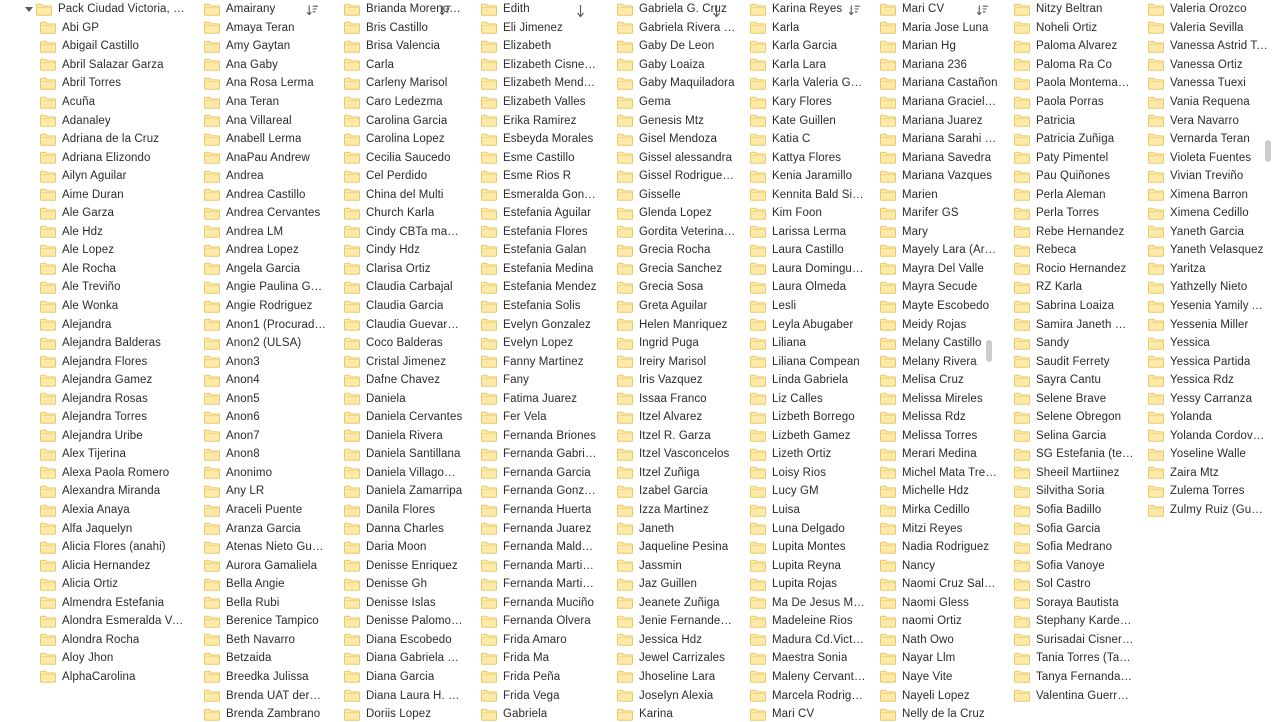  I want to click on folder-item: Ana Teran, so click(256, 102).